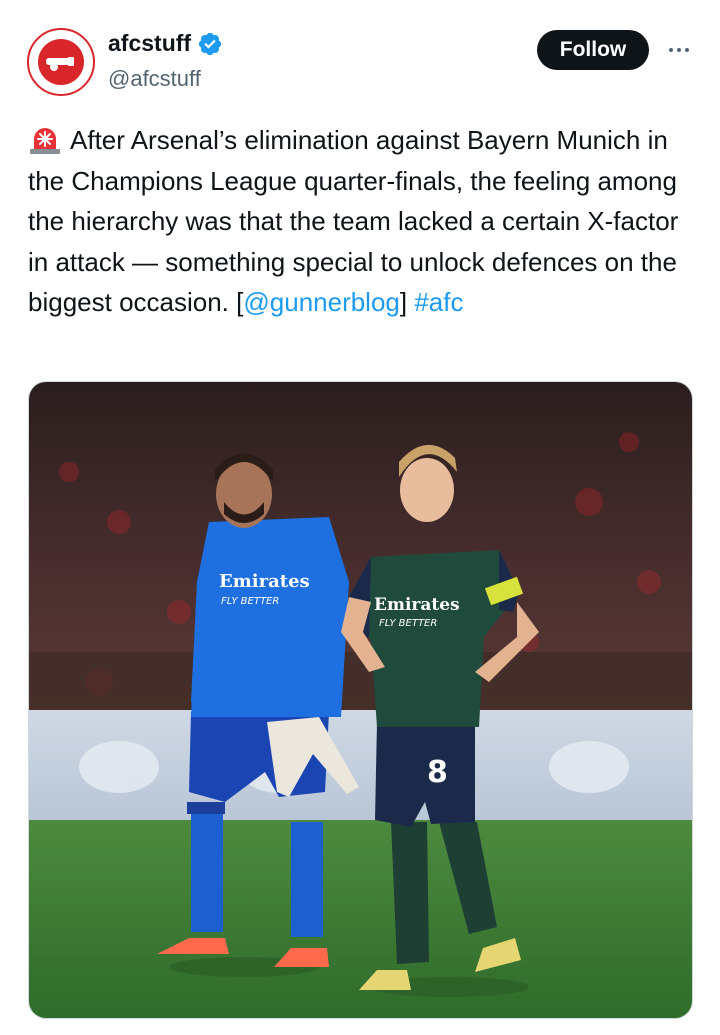  Describe the element at coordinates (679, 50) in the screenshot. I see `more-options-icon` at that location.